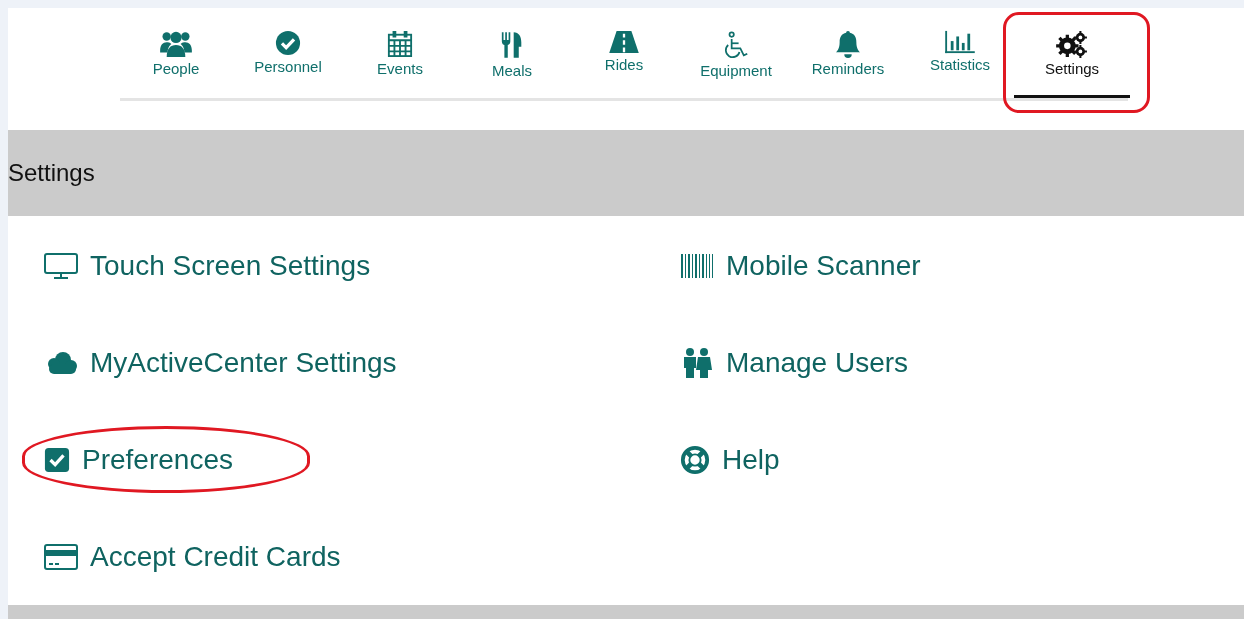 Image resolution: width=1244 pixels, height=619 pixels. I want to click on nav-tab-label: Settings, so click(1072, 68).